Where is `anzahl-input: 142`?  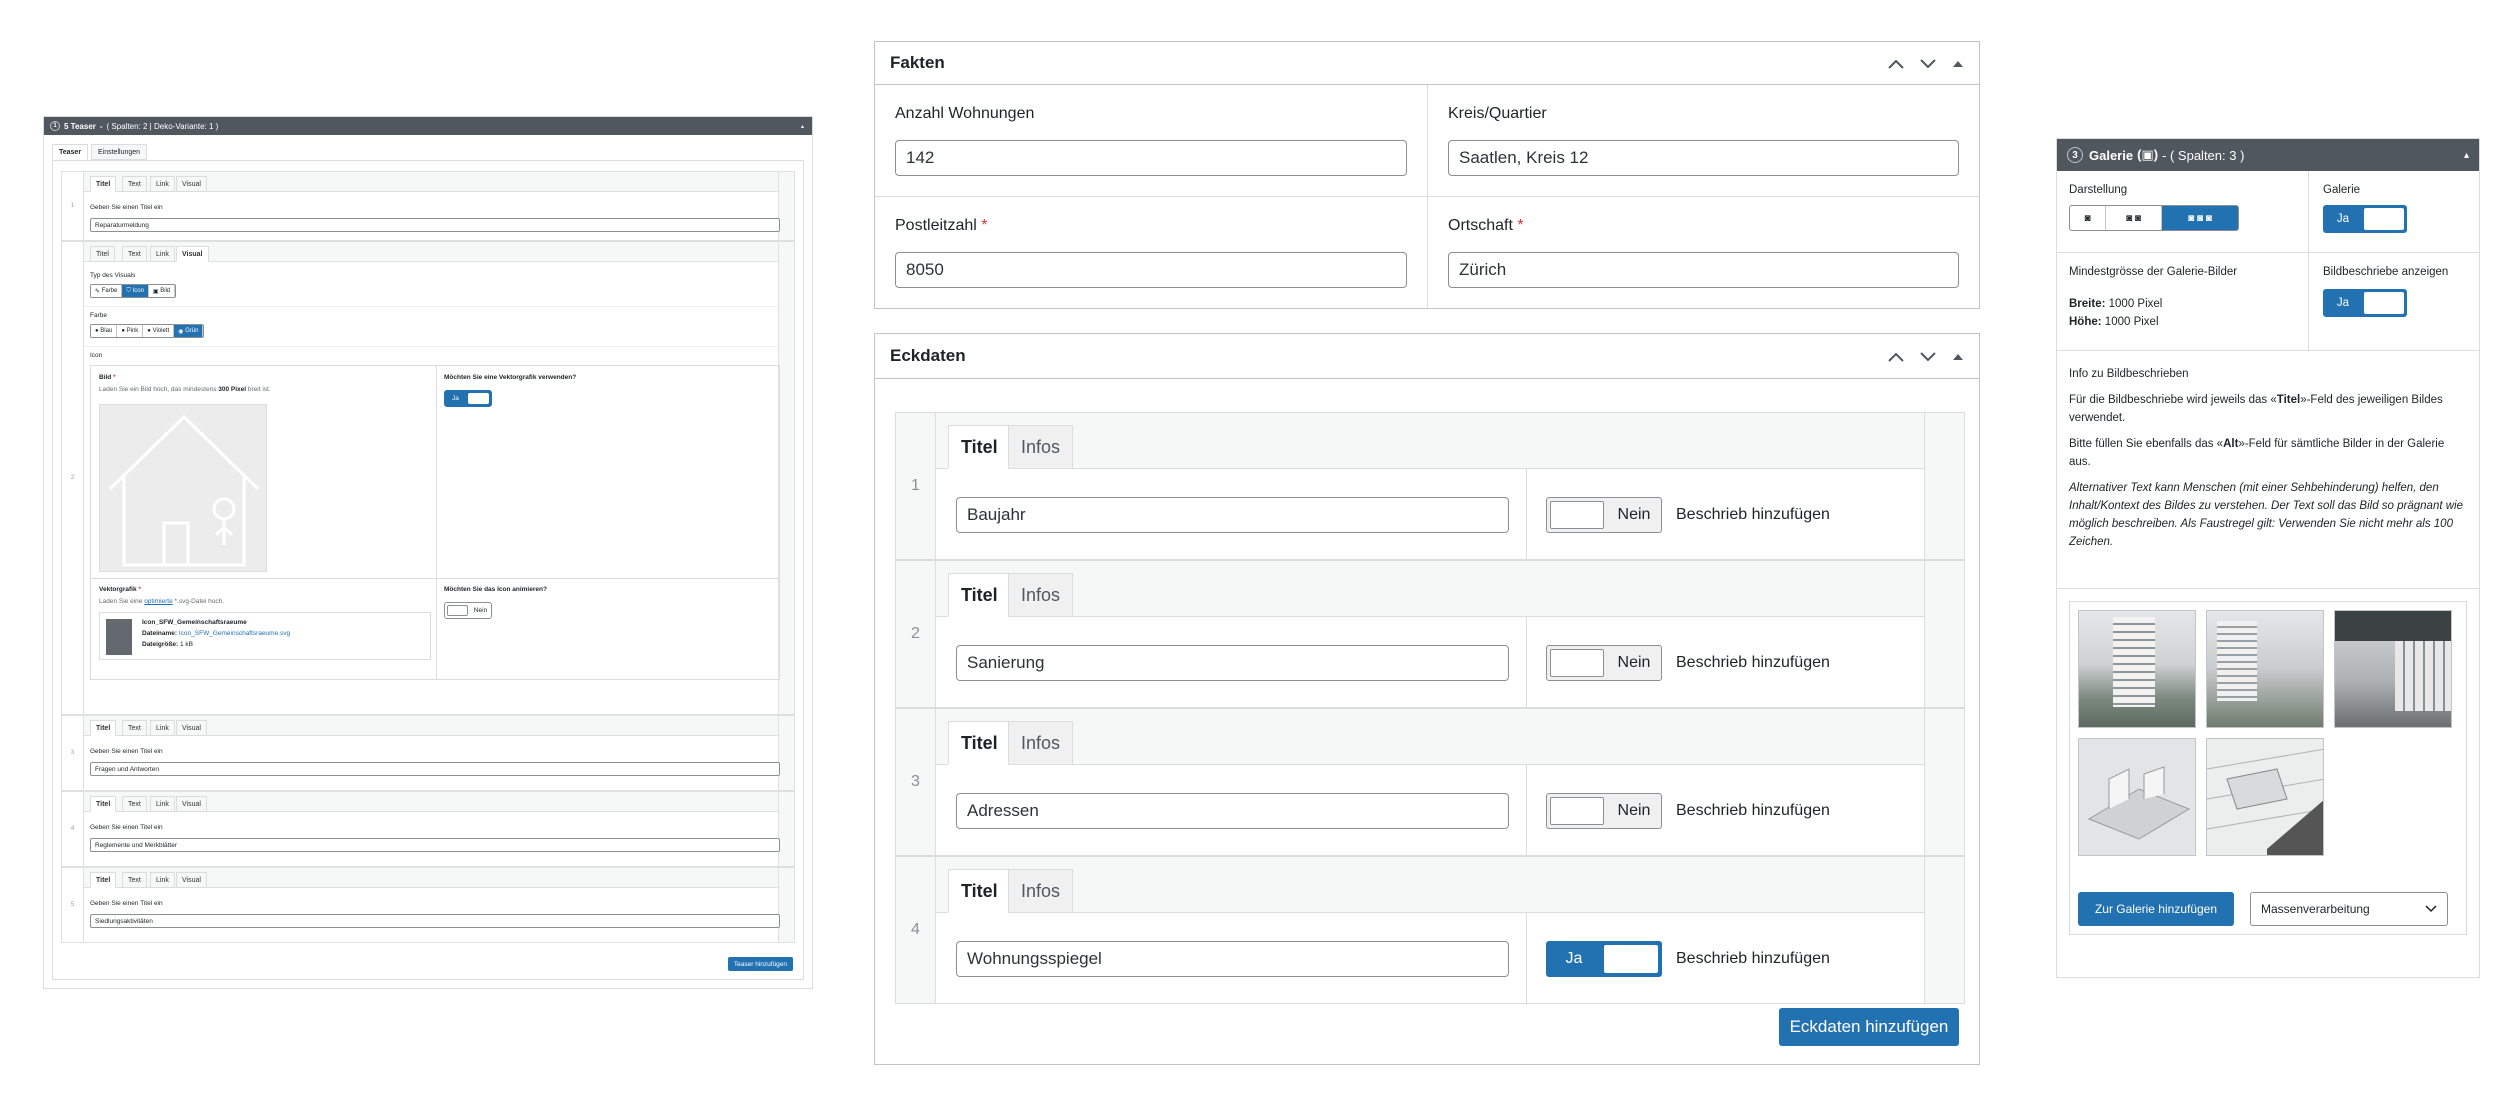 anzahl-input: 142 is located at coordinates (1151, 158).